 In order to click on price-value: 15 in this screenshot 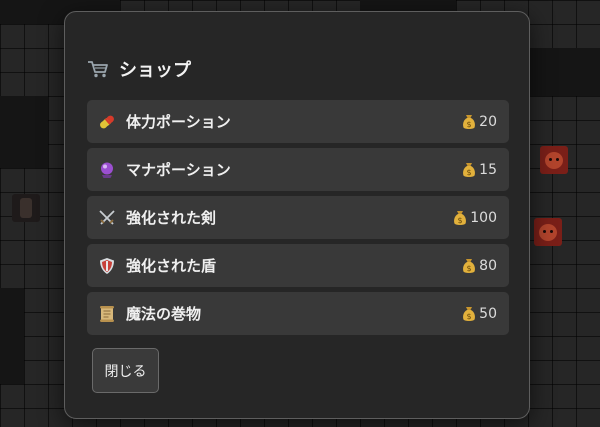, I will do `click(488, 169)`.